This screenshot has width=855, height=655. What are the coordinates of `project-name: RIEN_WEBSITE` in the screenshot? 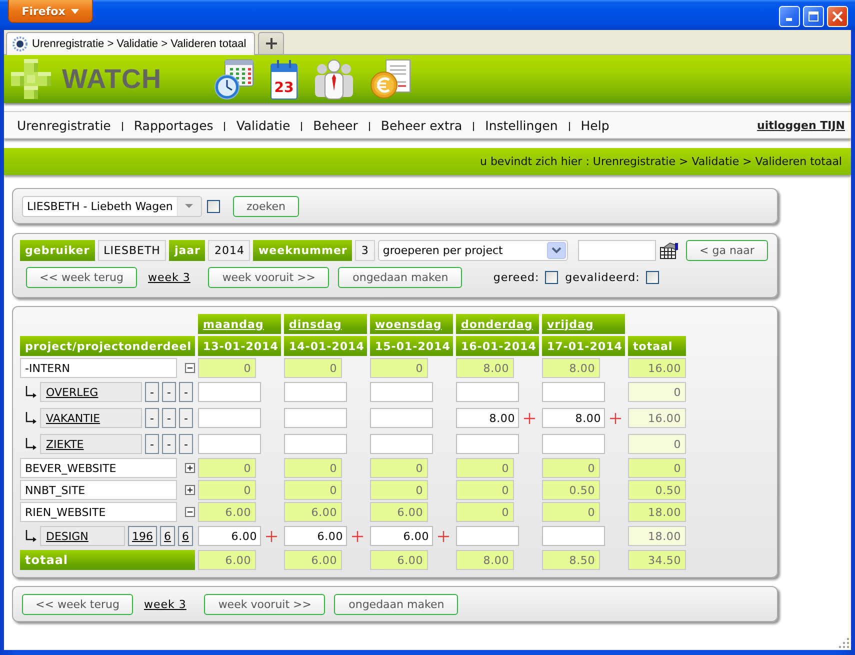 It's located at (98, 512).